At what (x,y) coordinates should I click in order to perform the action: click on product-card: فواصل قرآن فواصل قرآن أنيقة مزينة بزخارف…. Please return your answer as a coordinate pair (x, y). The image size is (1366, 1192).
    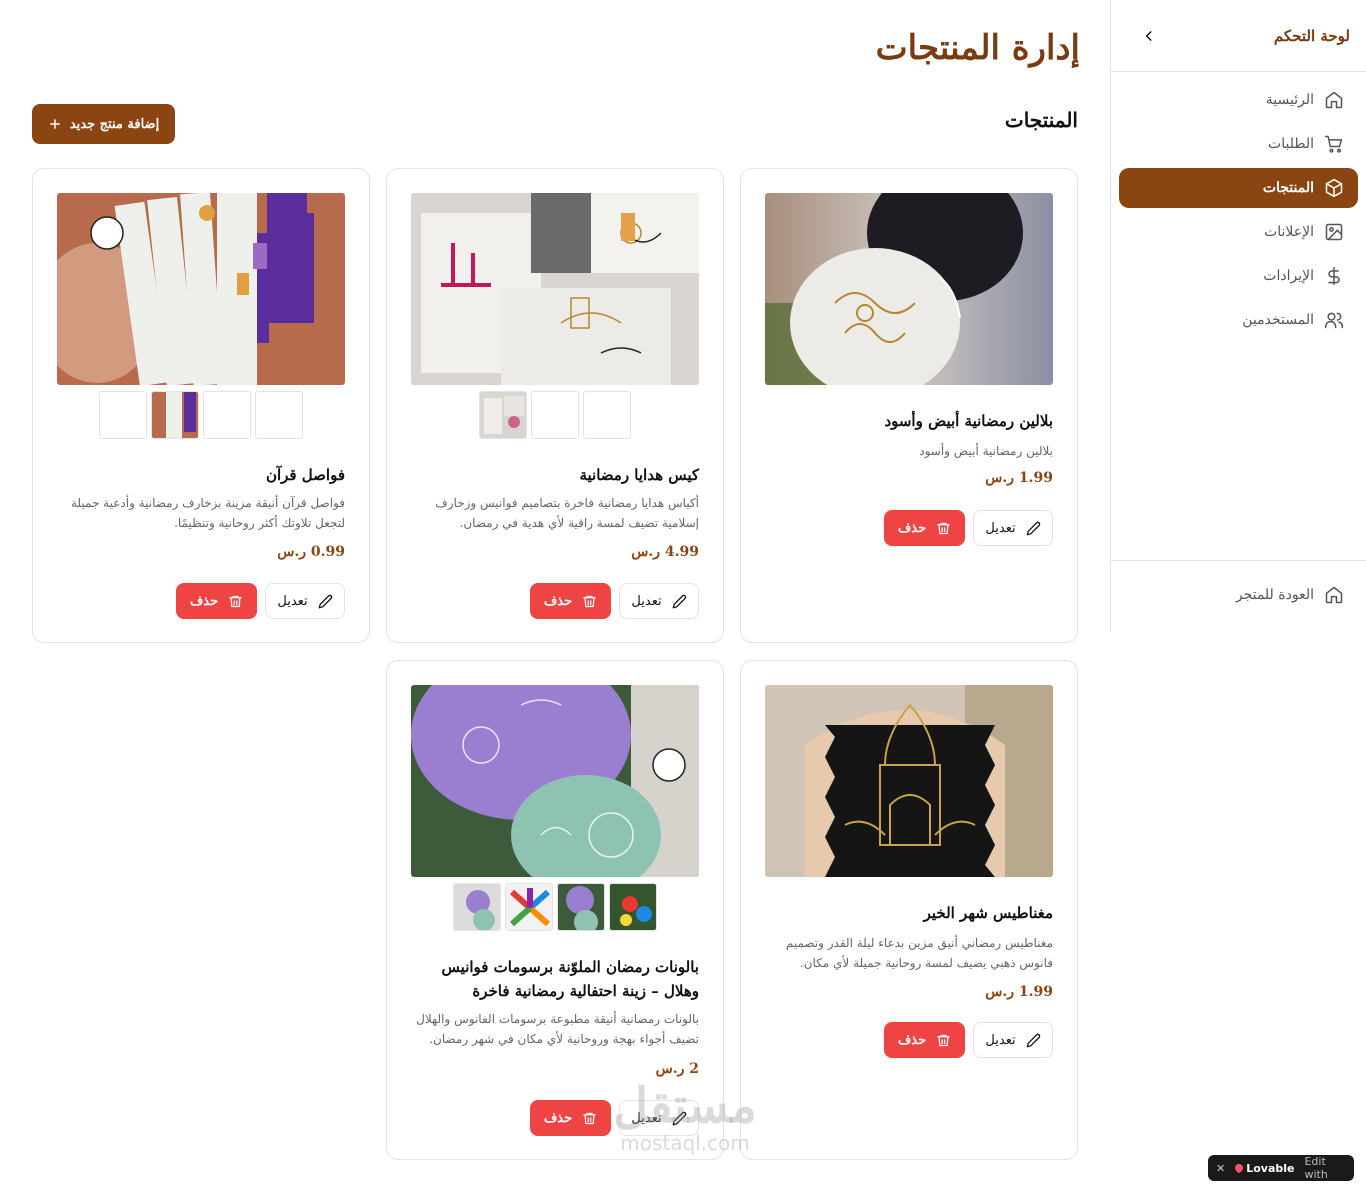
    Looking at the image, I should click on (201, 405).